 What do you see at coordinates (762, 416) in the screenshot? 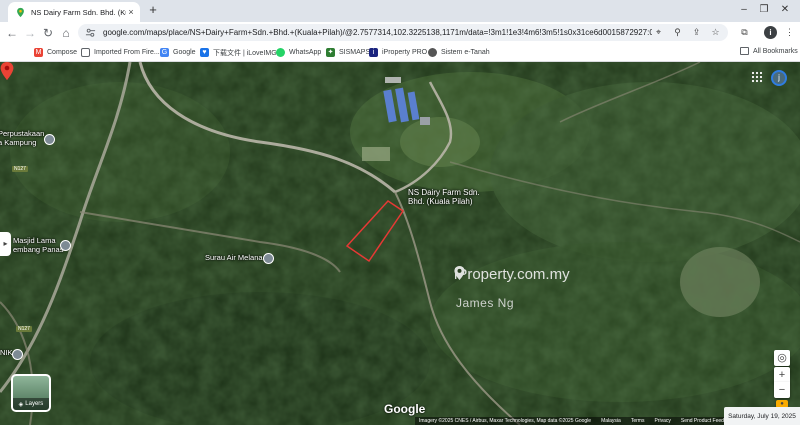
I see `taskbar-date: Saturday, July 19, 2025` at bounding box center [762, 416].